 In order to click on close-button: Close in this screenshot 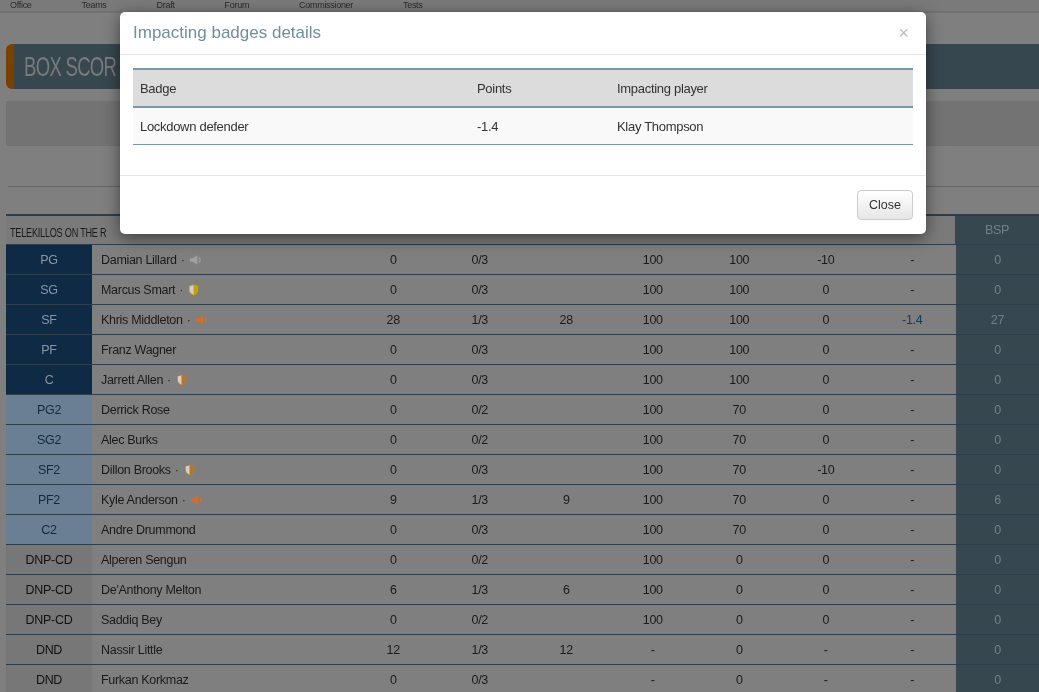, I will do `click(885, 205)`.